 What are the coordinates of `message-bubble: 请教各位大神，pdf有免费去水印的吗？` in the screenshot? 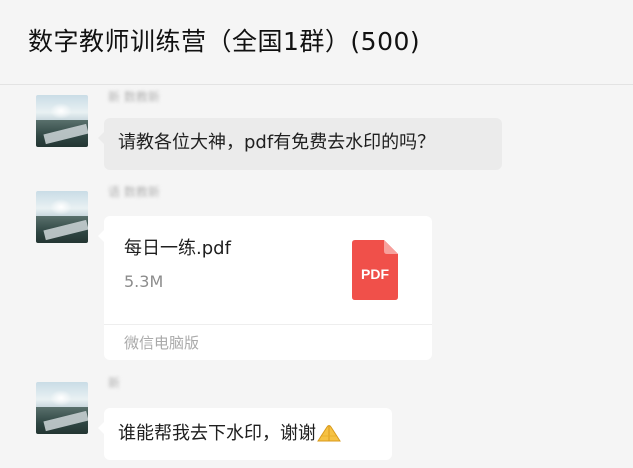 It's located at (300, 144).